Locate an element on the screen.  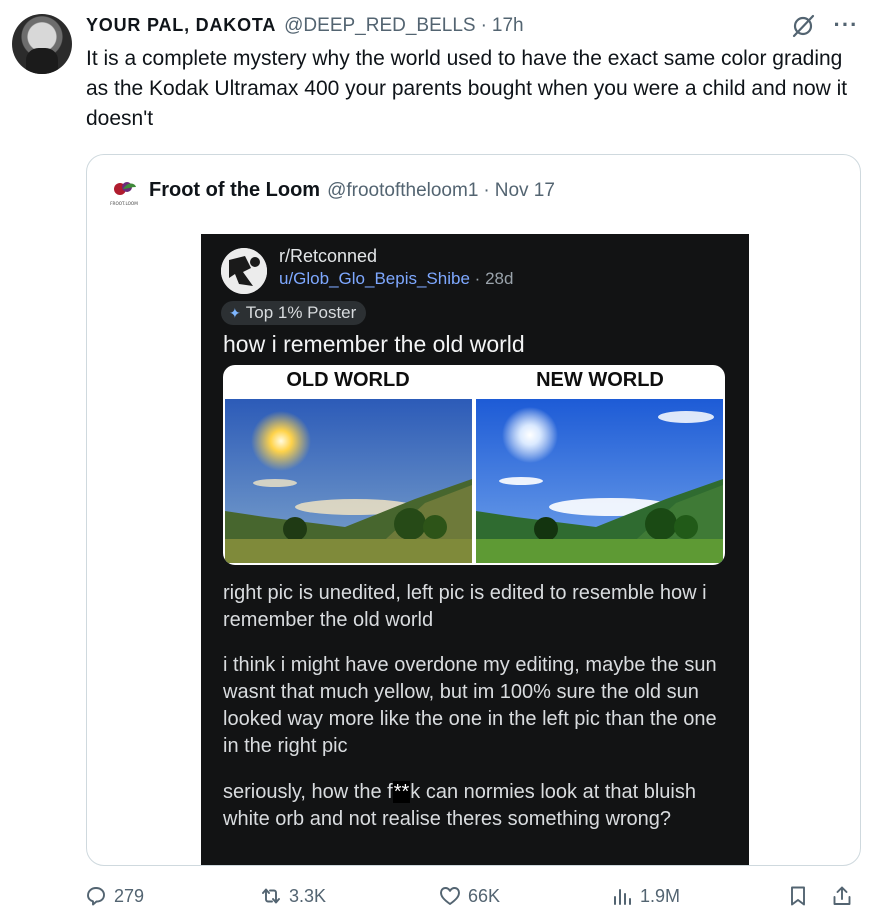
reddit-username: u/Glob_Glo_Bepis_Shibe · 28d is located at coordinates (396, 279).